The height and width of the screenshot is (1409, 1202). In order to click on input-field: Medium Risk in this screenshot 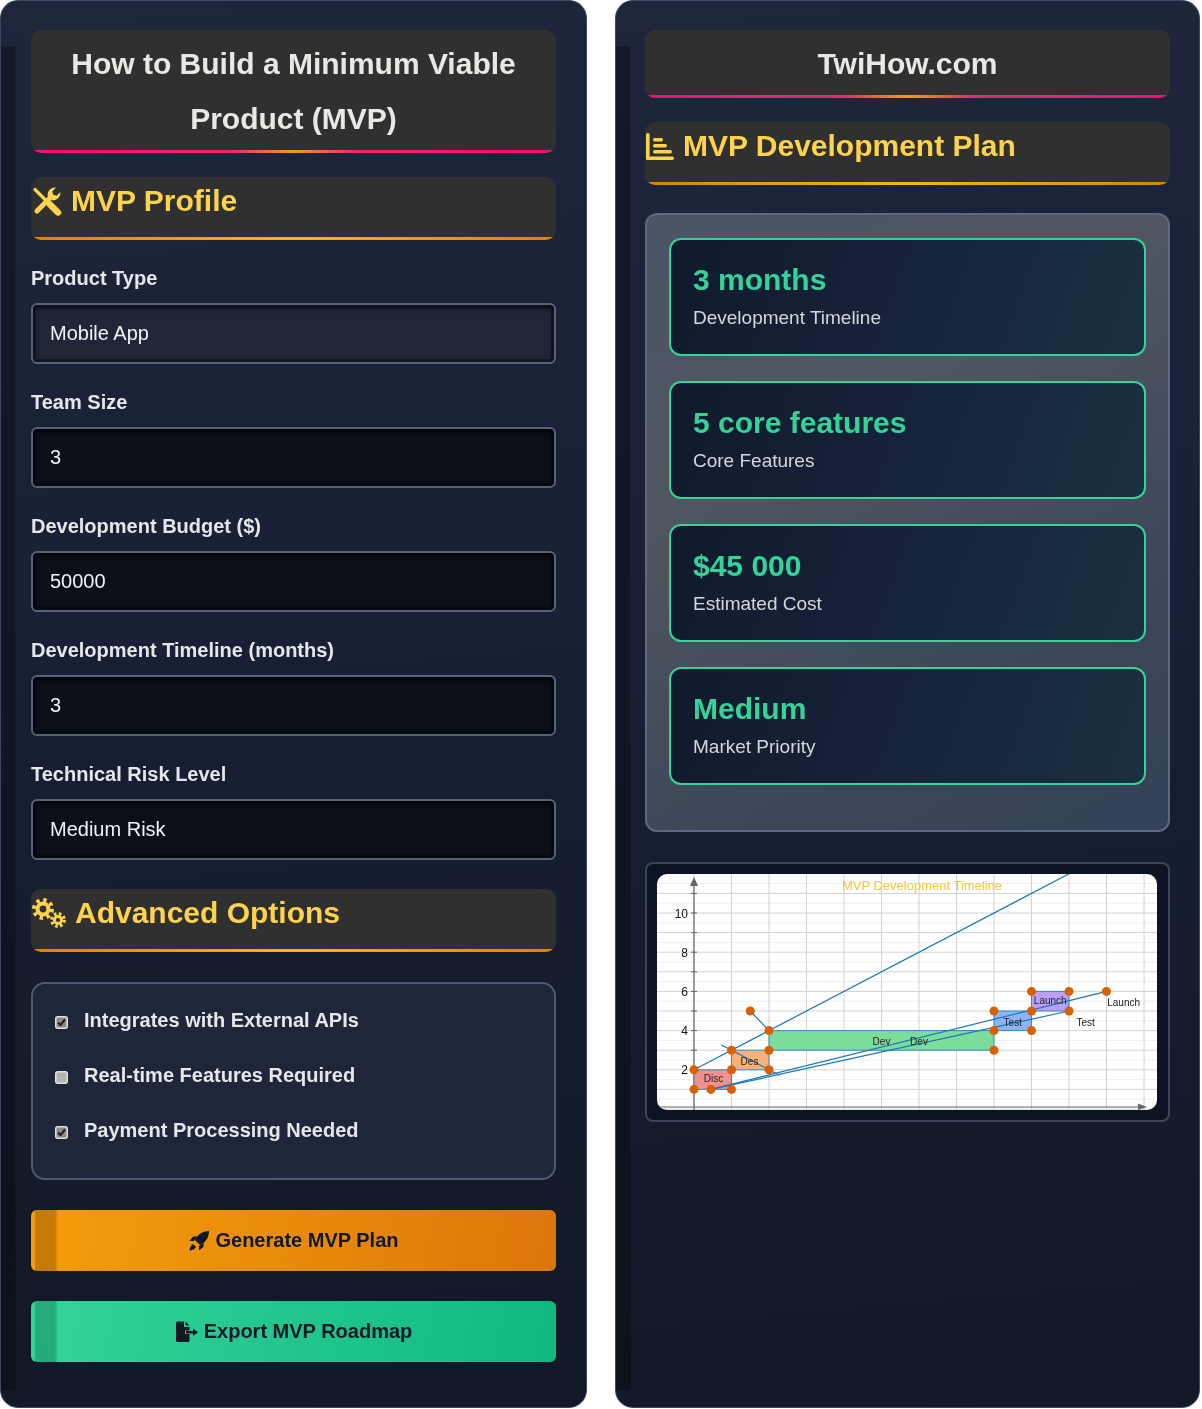, I will do `click(293, 829)`.